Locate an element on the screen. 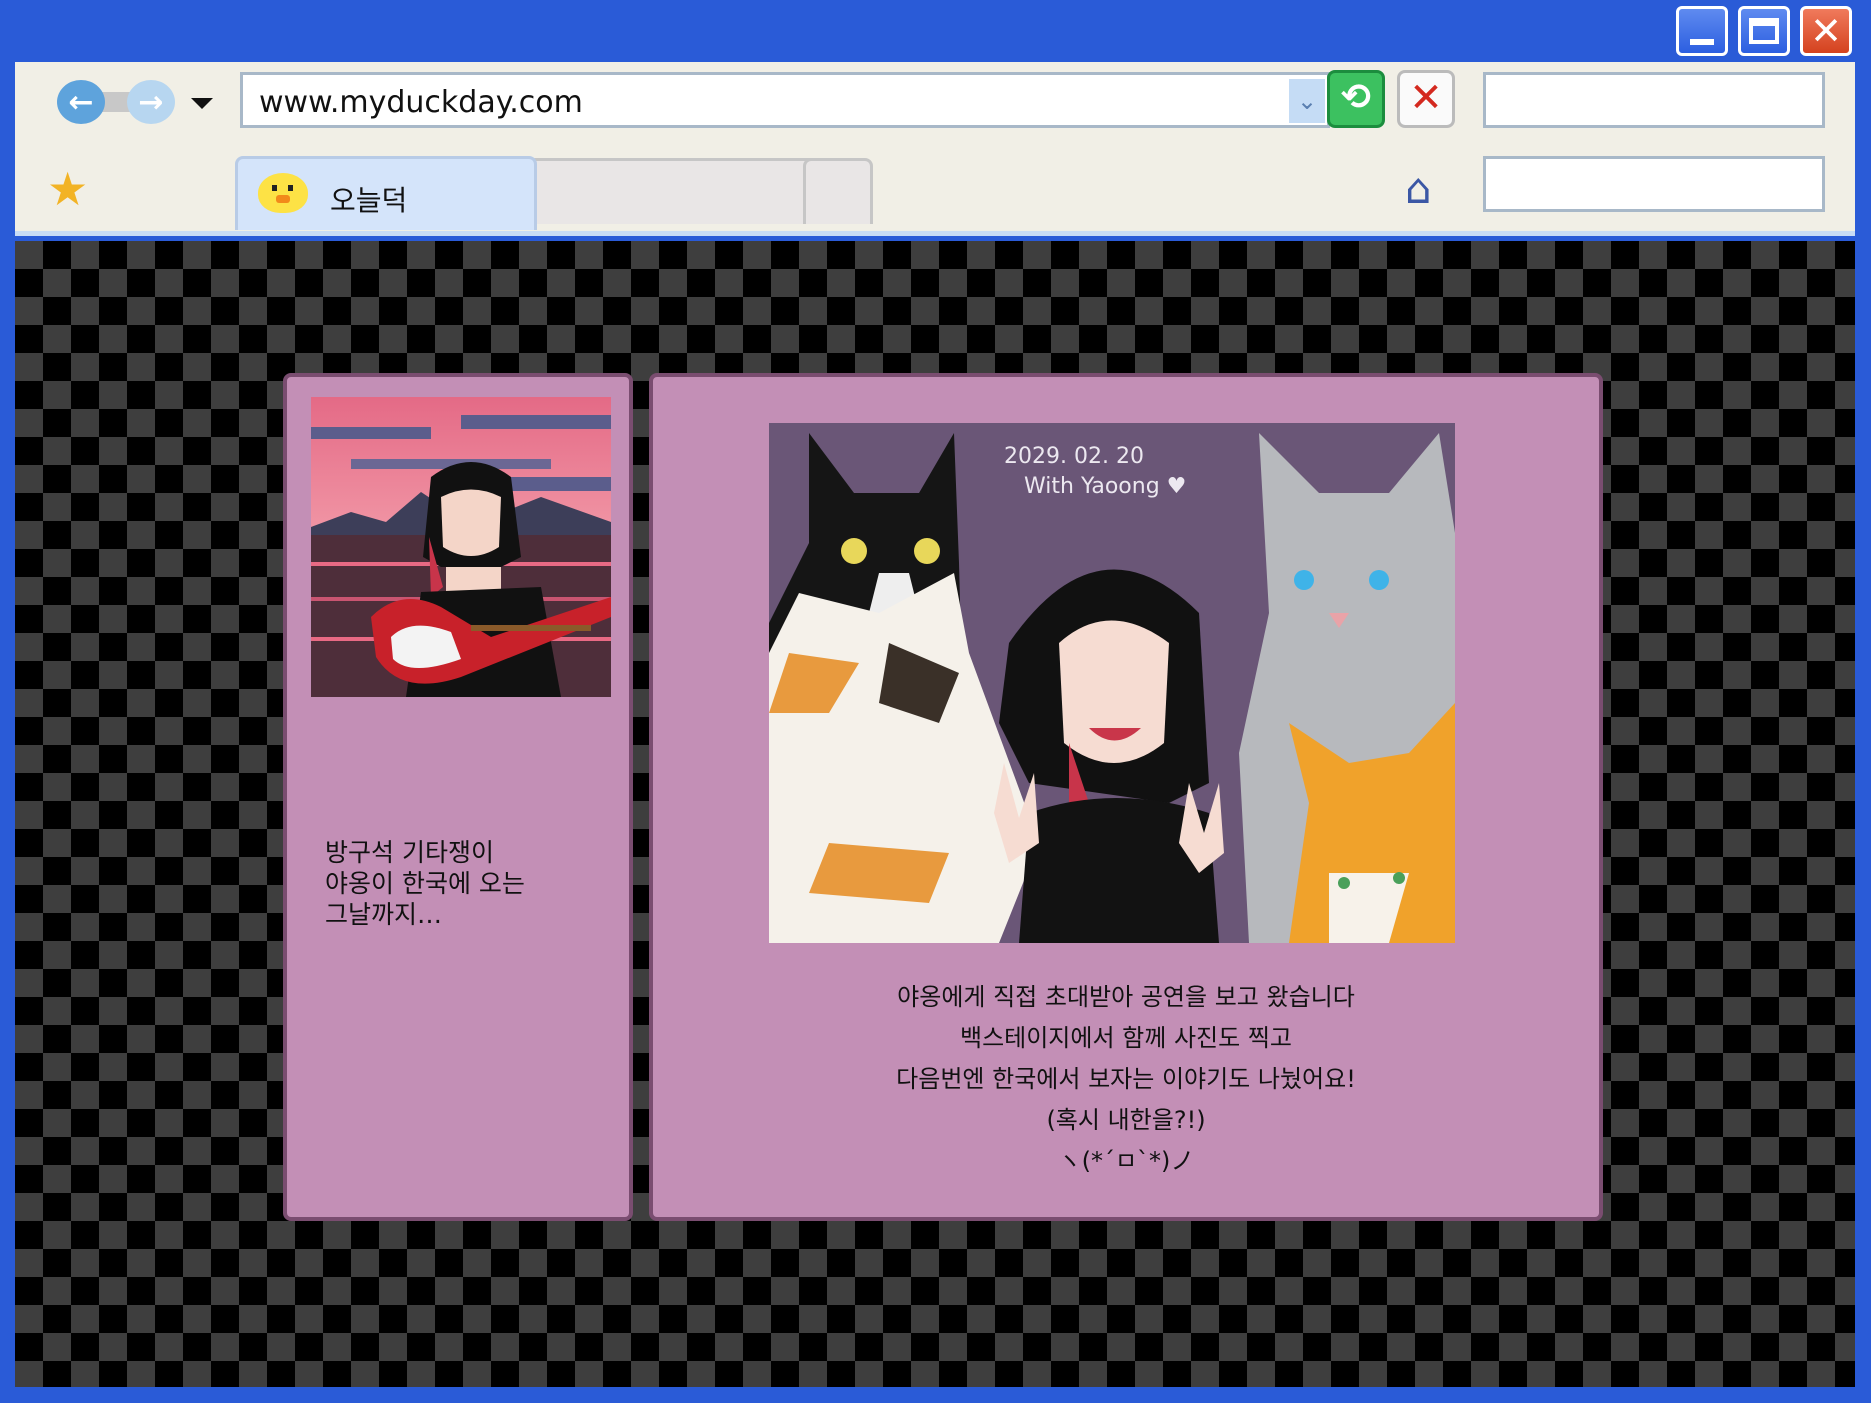 The height and width of the screenshot is (1403, 1871). caption-line: 다음번엔 한국에서 보자는 이야기도 나눴어요! is located at coordinates (1126, 1079).